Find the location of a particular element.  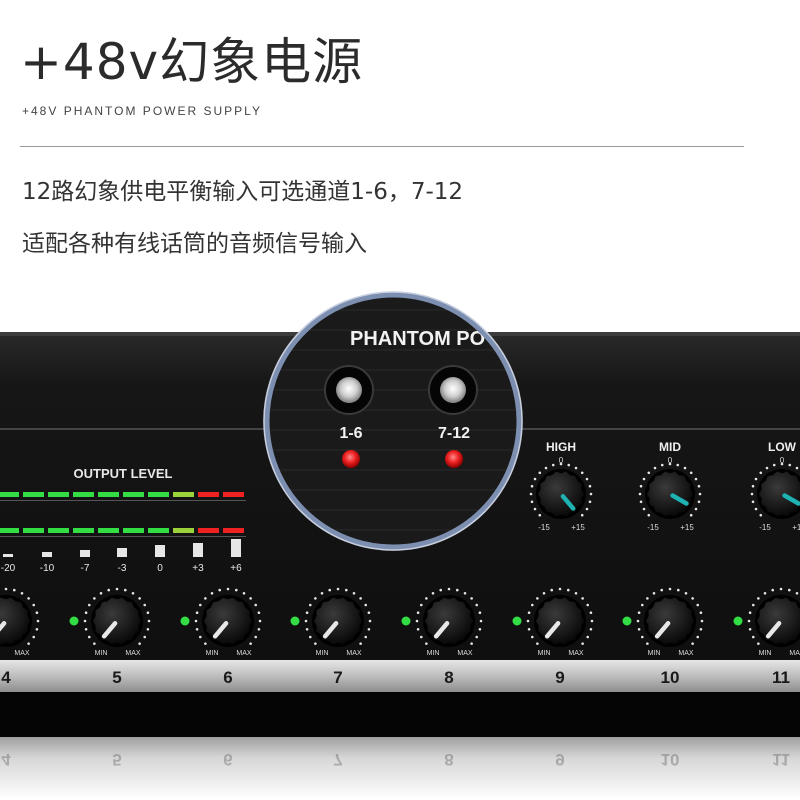

gain-knob-ch5 is located at coordinates (117, 621).